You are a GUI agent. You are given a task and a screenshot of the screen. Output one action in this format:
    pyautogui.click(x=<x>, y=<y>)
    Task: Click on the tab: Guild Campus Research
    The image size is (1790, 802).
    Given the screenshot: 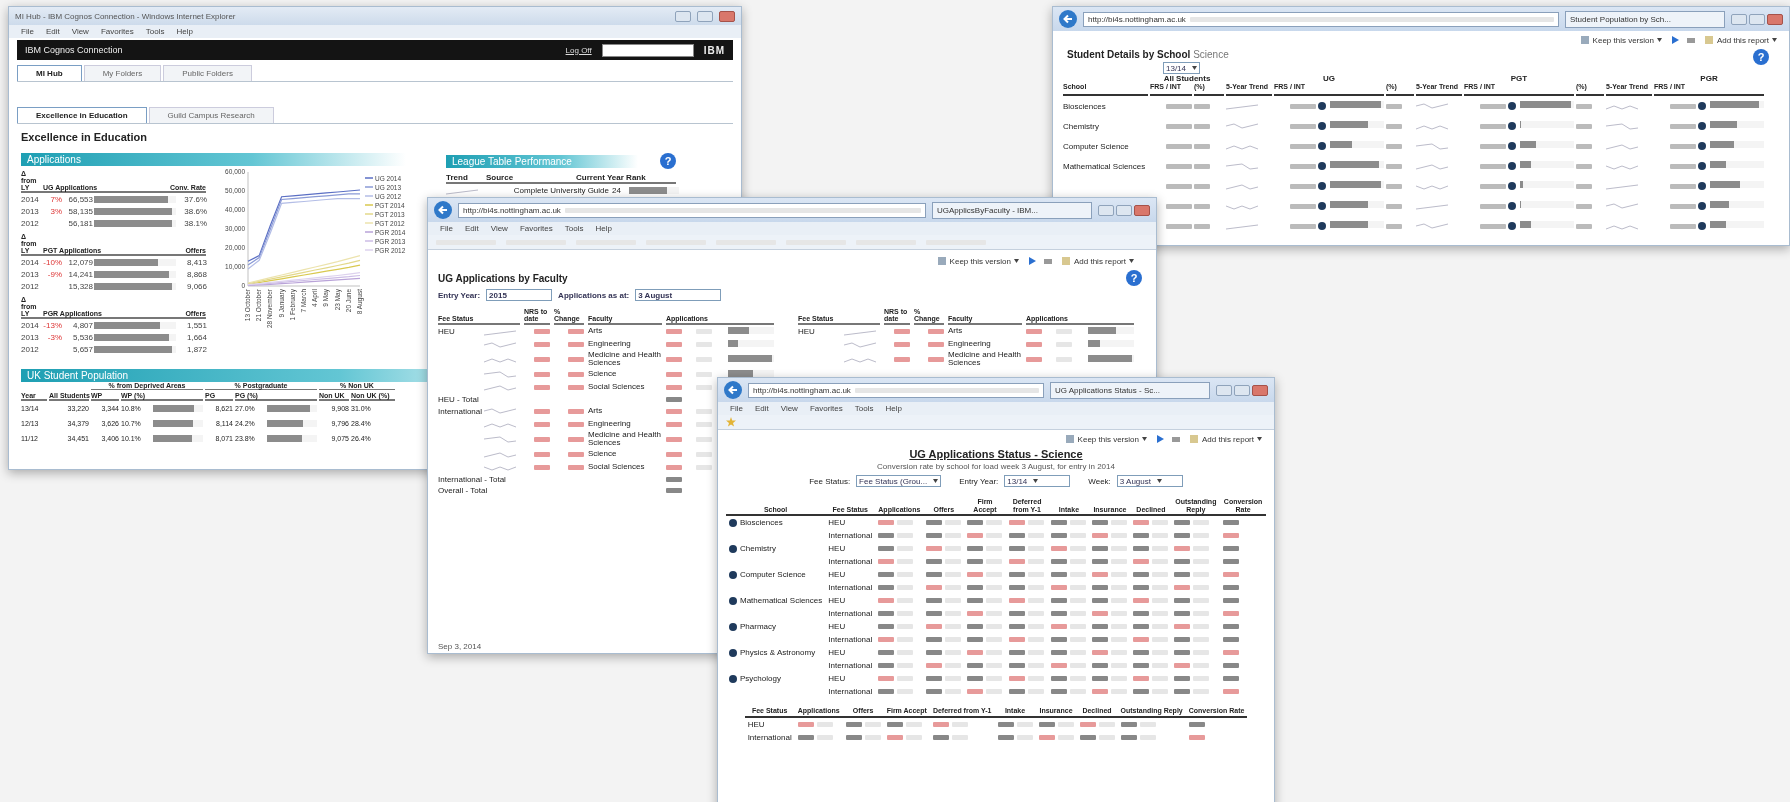 What is the action you would take?
    pyautogui.click(x=211, y=115)
    